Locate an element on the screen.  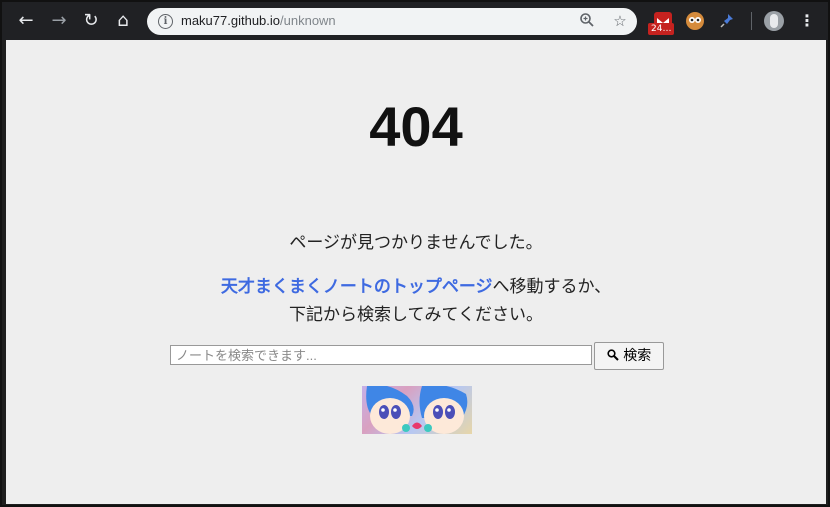
back-icon: ← is located at coordinates (26, 21).